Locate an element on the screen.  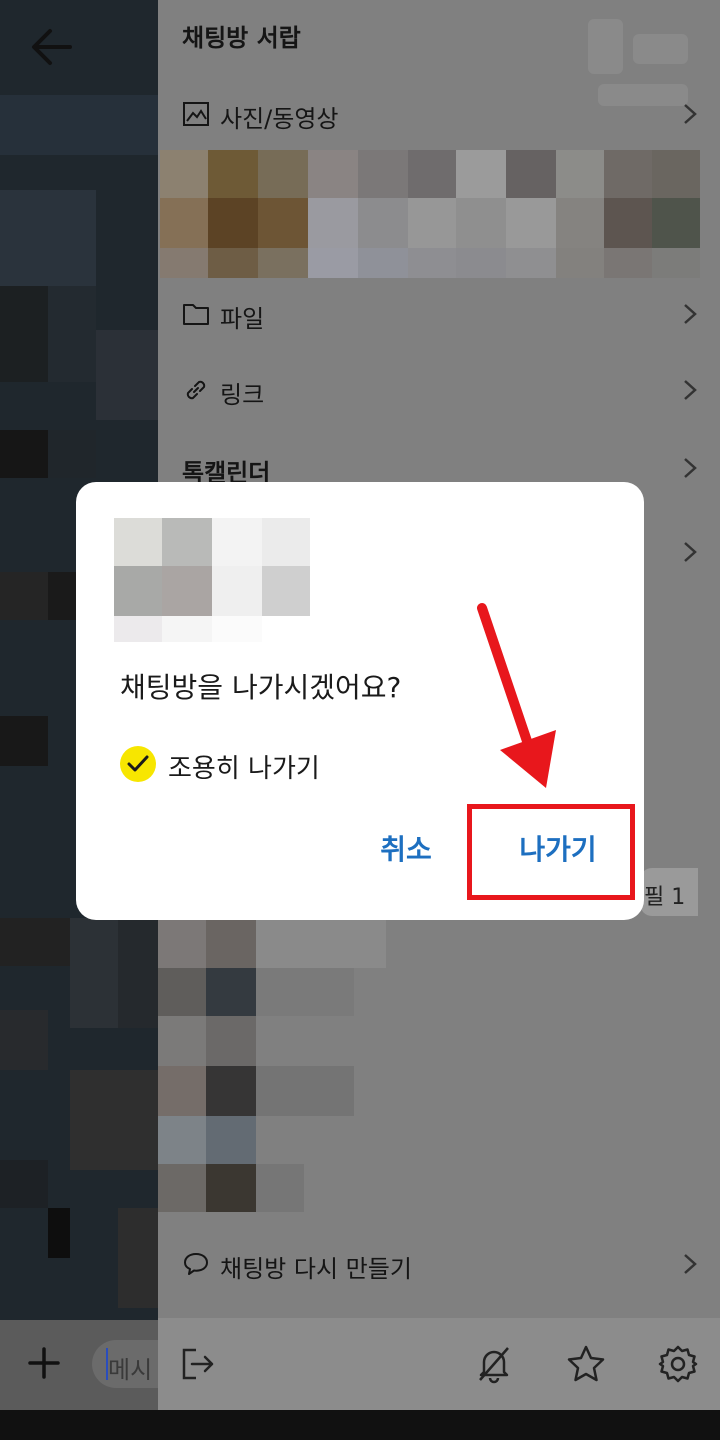
dialog-message: 채팅방을 나가시겠어요? is located at coordinates (261, 687).